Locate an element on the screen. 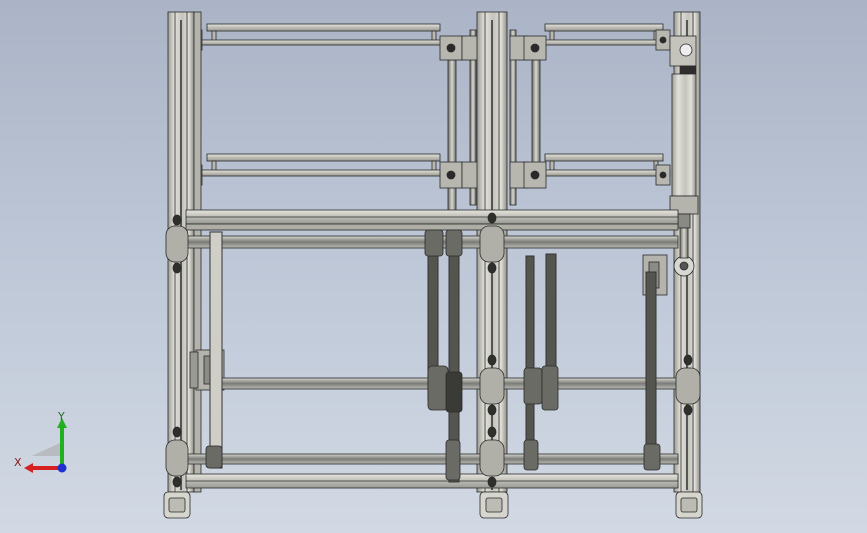  leveling-feet is located at coordinates (433, 505).